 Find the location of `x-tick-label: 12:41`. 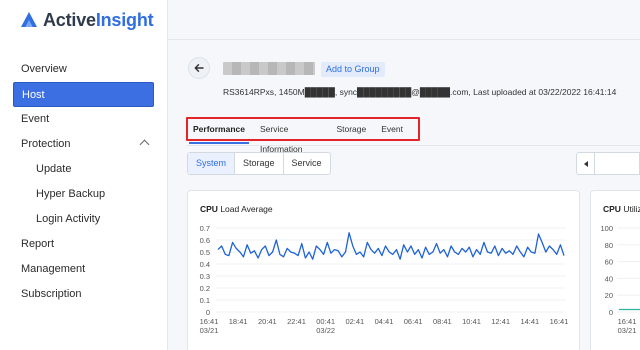

x-tick-label: 12:41 is located at coordinates (500, 321).